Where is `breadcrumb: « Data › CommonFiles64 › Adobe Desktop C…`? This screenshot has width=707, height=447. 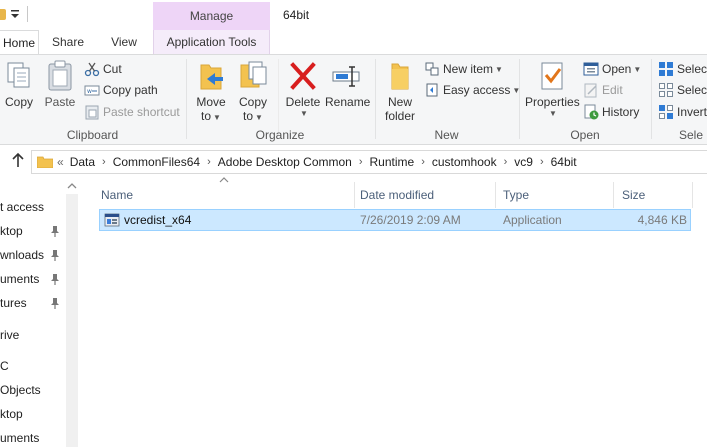 breadcrumb: « Data › CommonFiles64 › Adobe Desktop C… is located at coordinates (317, 162).